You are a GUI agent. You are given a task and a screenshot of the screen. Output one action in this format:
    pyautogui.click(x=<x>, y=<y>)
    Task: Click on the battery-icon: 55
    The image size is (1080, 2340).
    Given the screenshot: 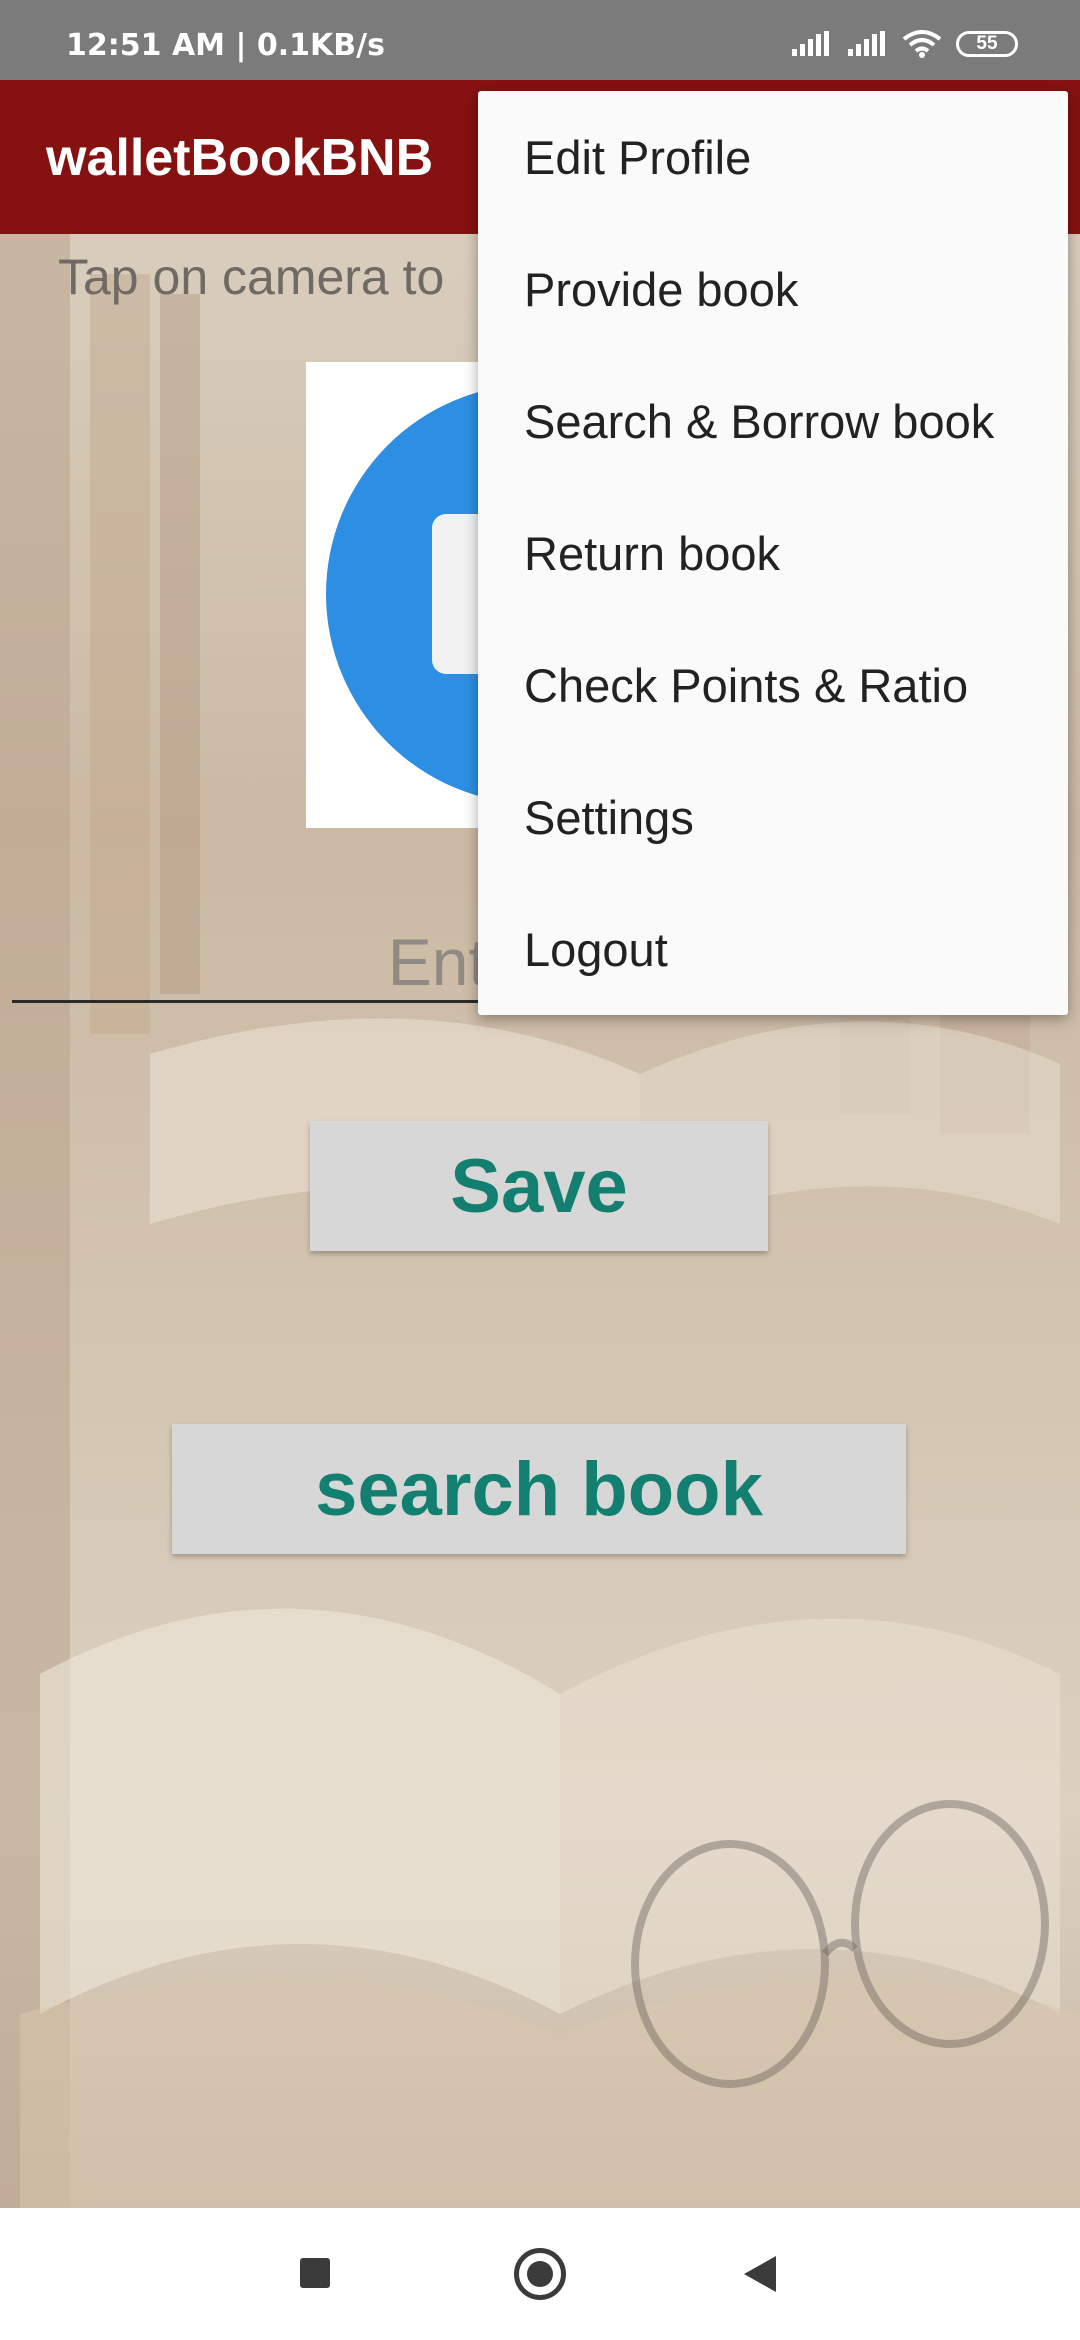 What is the action you would take?
    pyautogui.click(x=987, y=44)
    